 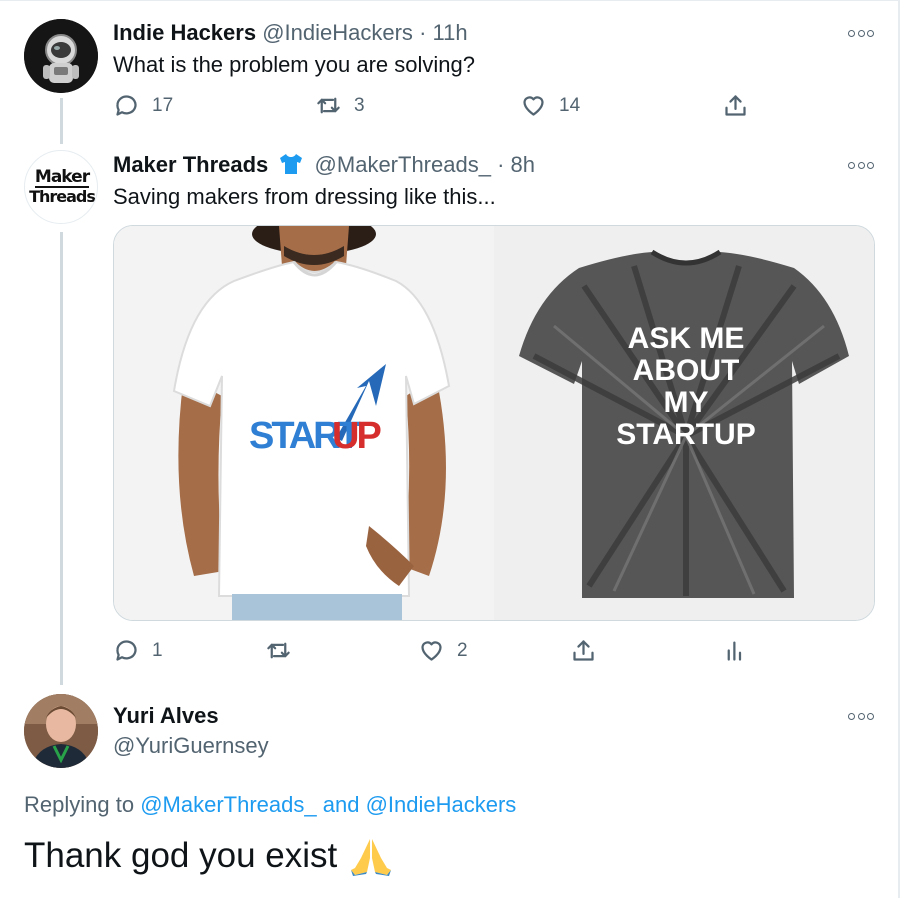 I want to click on tiedye-text-line4: STARTUP, so click(x=685, y=434).